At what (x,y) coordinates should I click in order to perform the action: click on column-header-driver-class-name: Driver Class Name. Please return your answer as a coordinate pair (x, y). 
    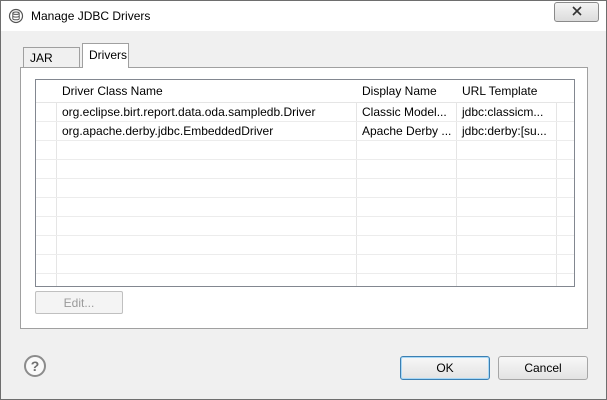
    Looking at the image, I should click on (206, 91).